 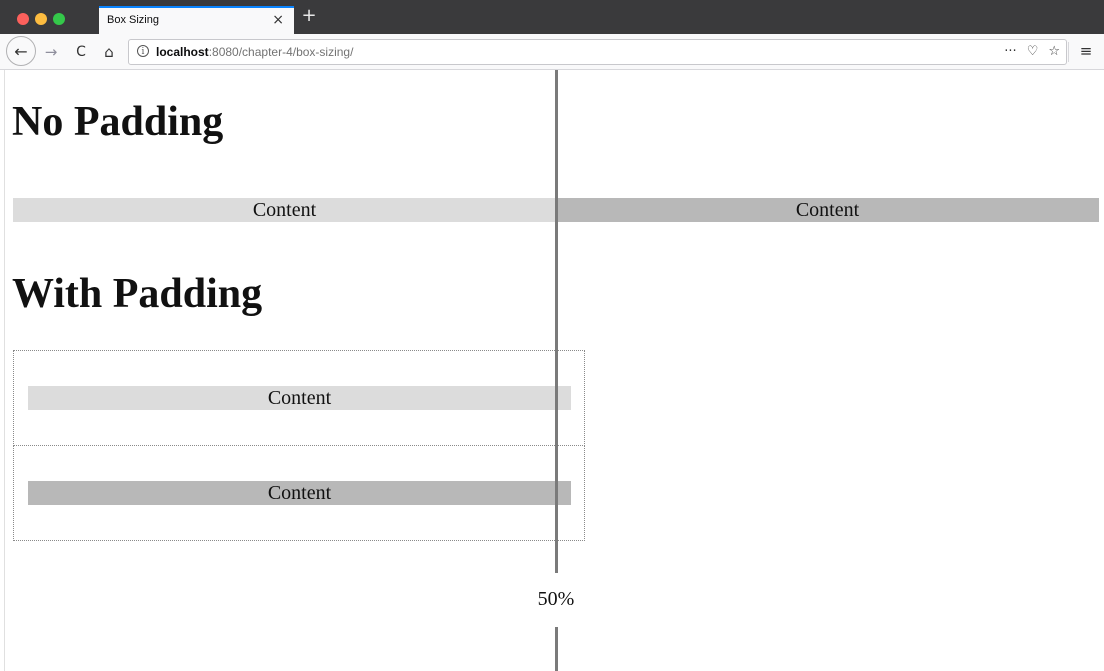 What do you see at coordinates (827, 210) in the screenshot?
I see `no-padding-content-bar-dark: Content` at bounding box center [827, 210].